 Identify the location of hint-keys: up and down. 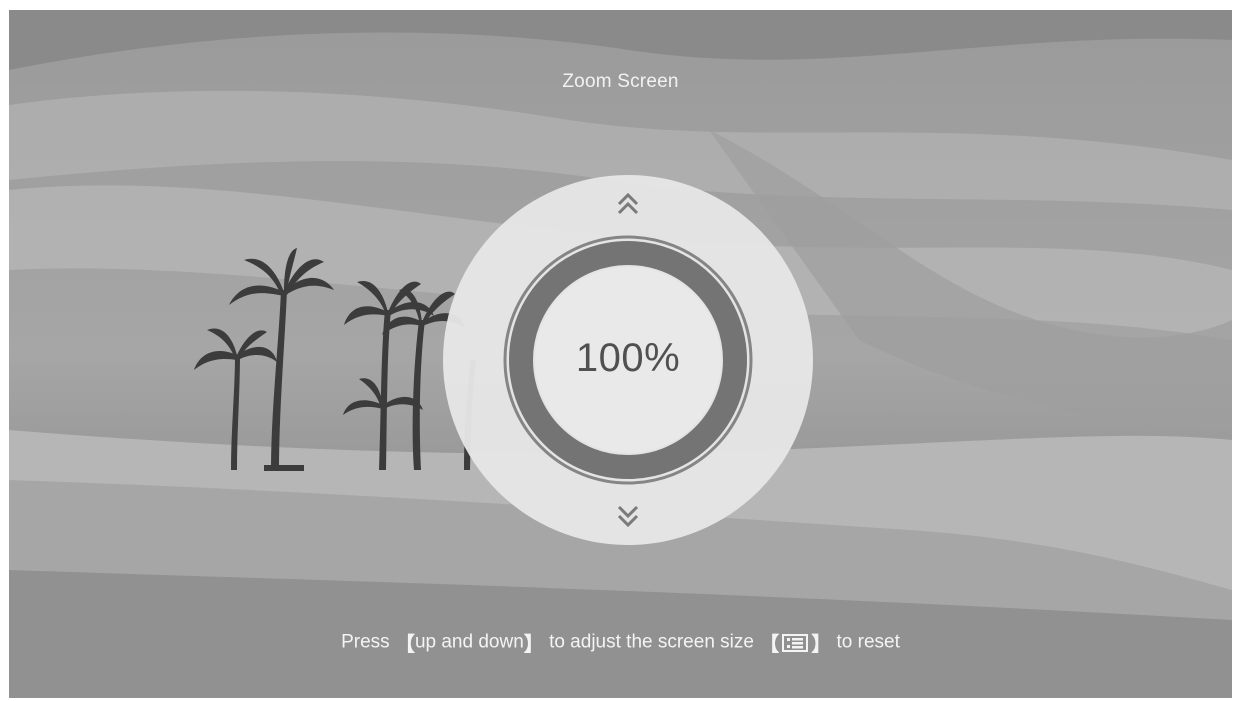
(469, 642).